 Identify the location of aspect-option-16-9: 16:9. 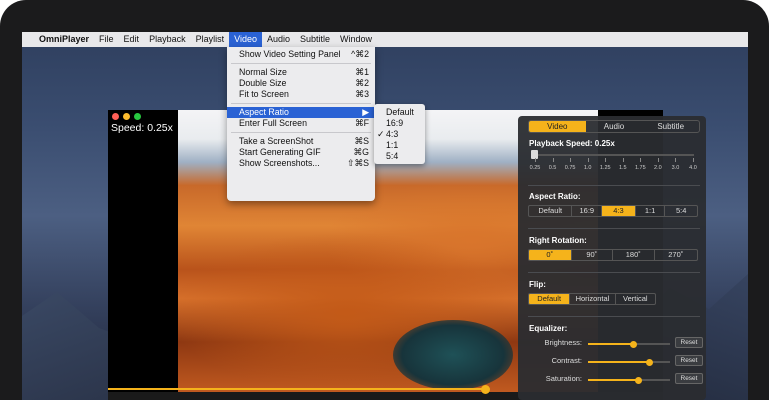
(587, 211).